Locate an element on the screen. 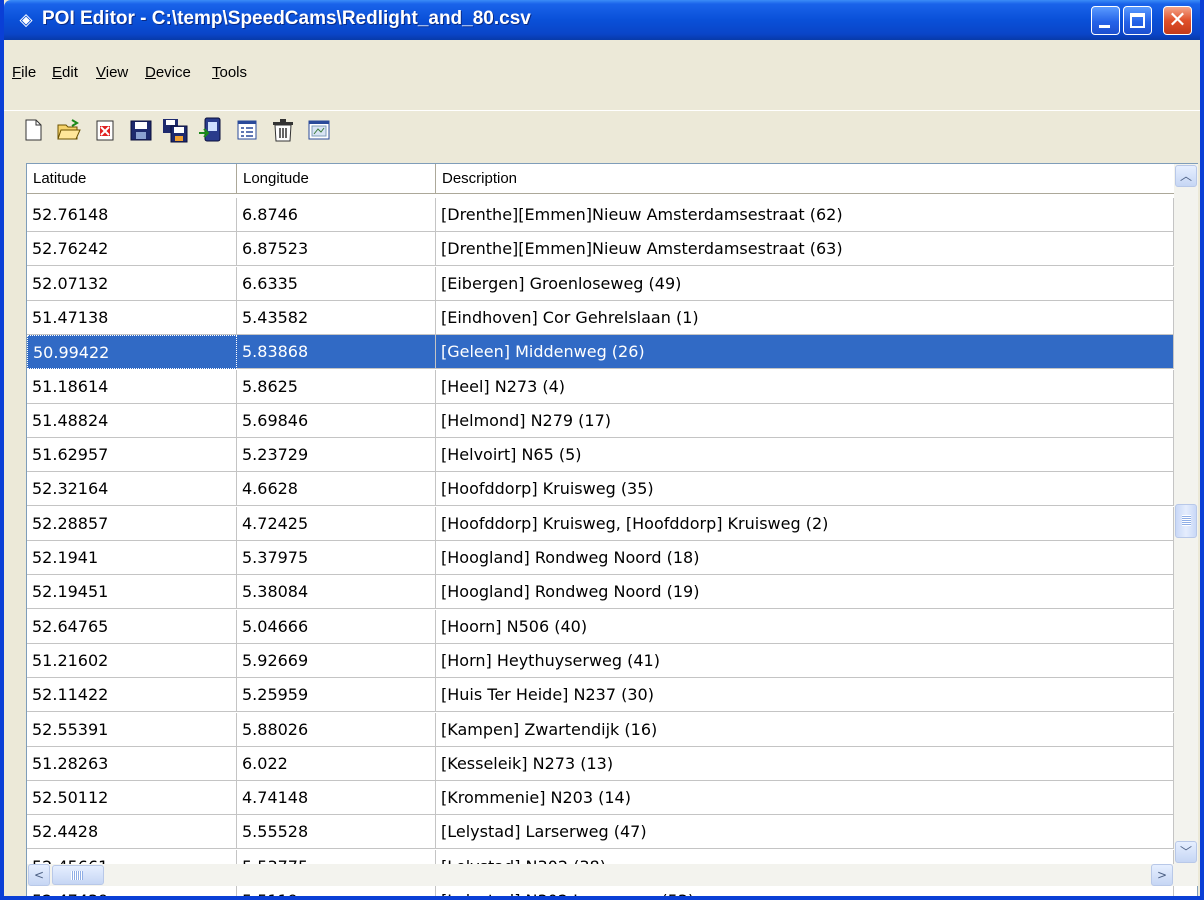  description-cell: [Hoogland] Rondweg Noord (19) is located at coordinates (805, 592).